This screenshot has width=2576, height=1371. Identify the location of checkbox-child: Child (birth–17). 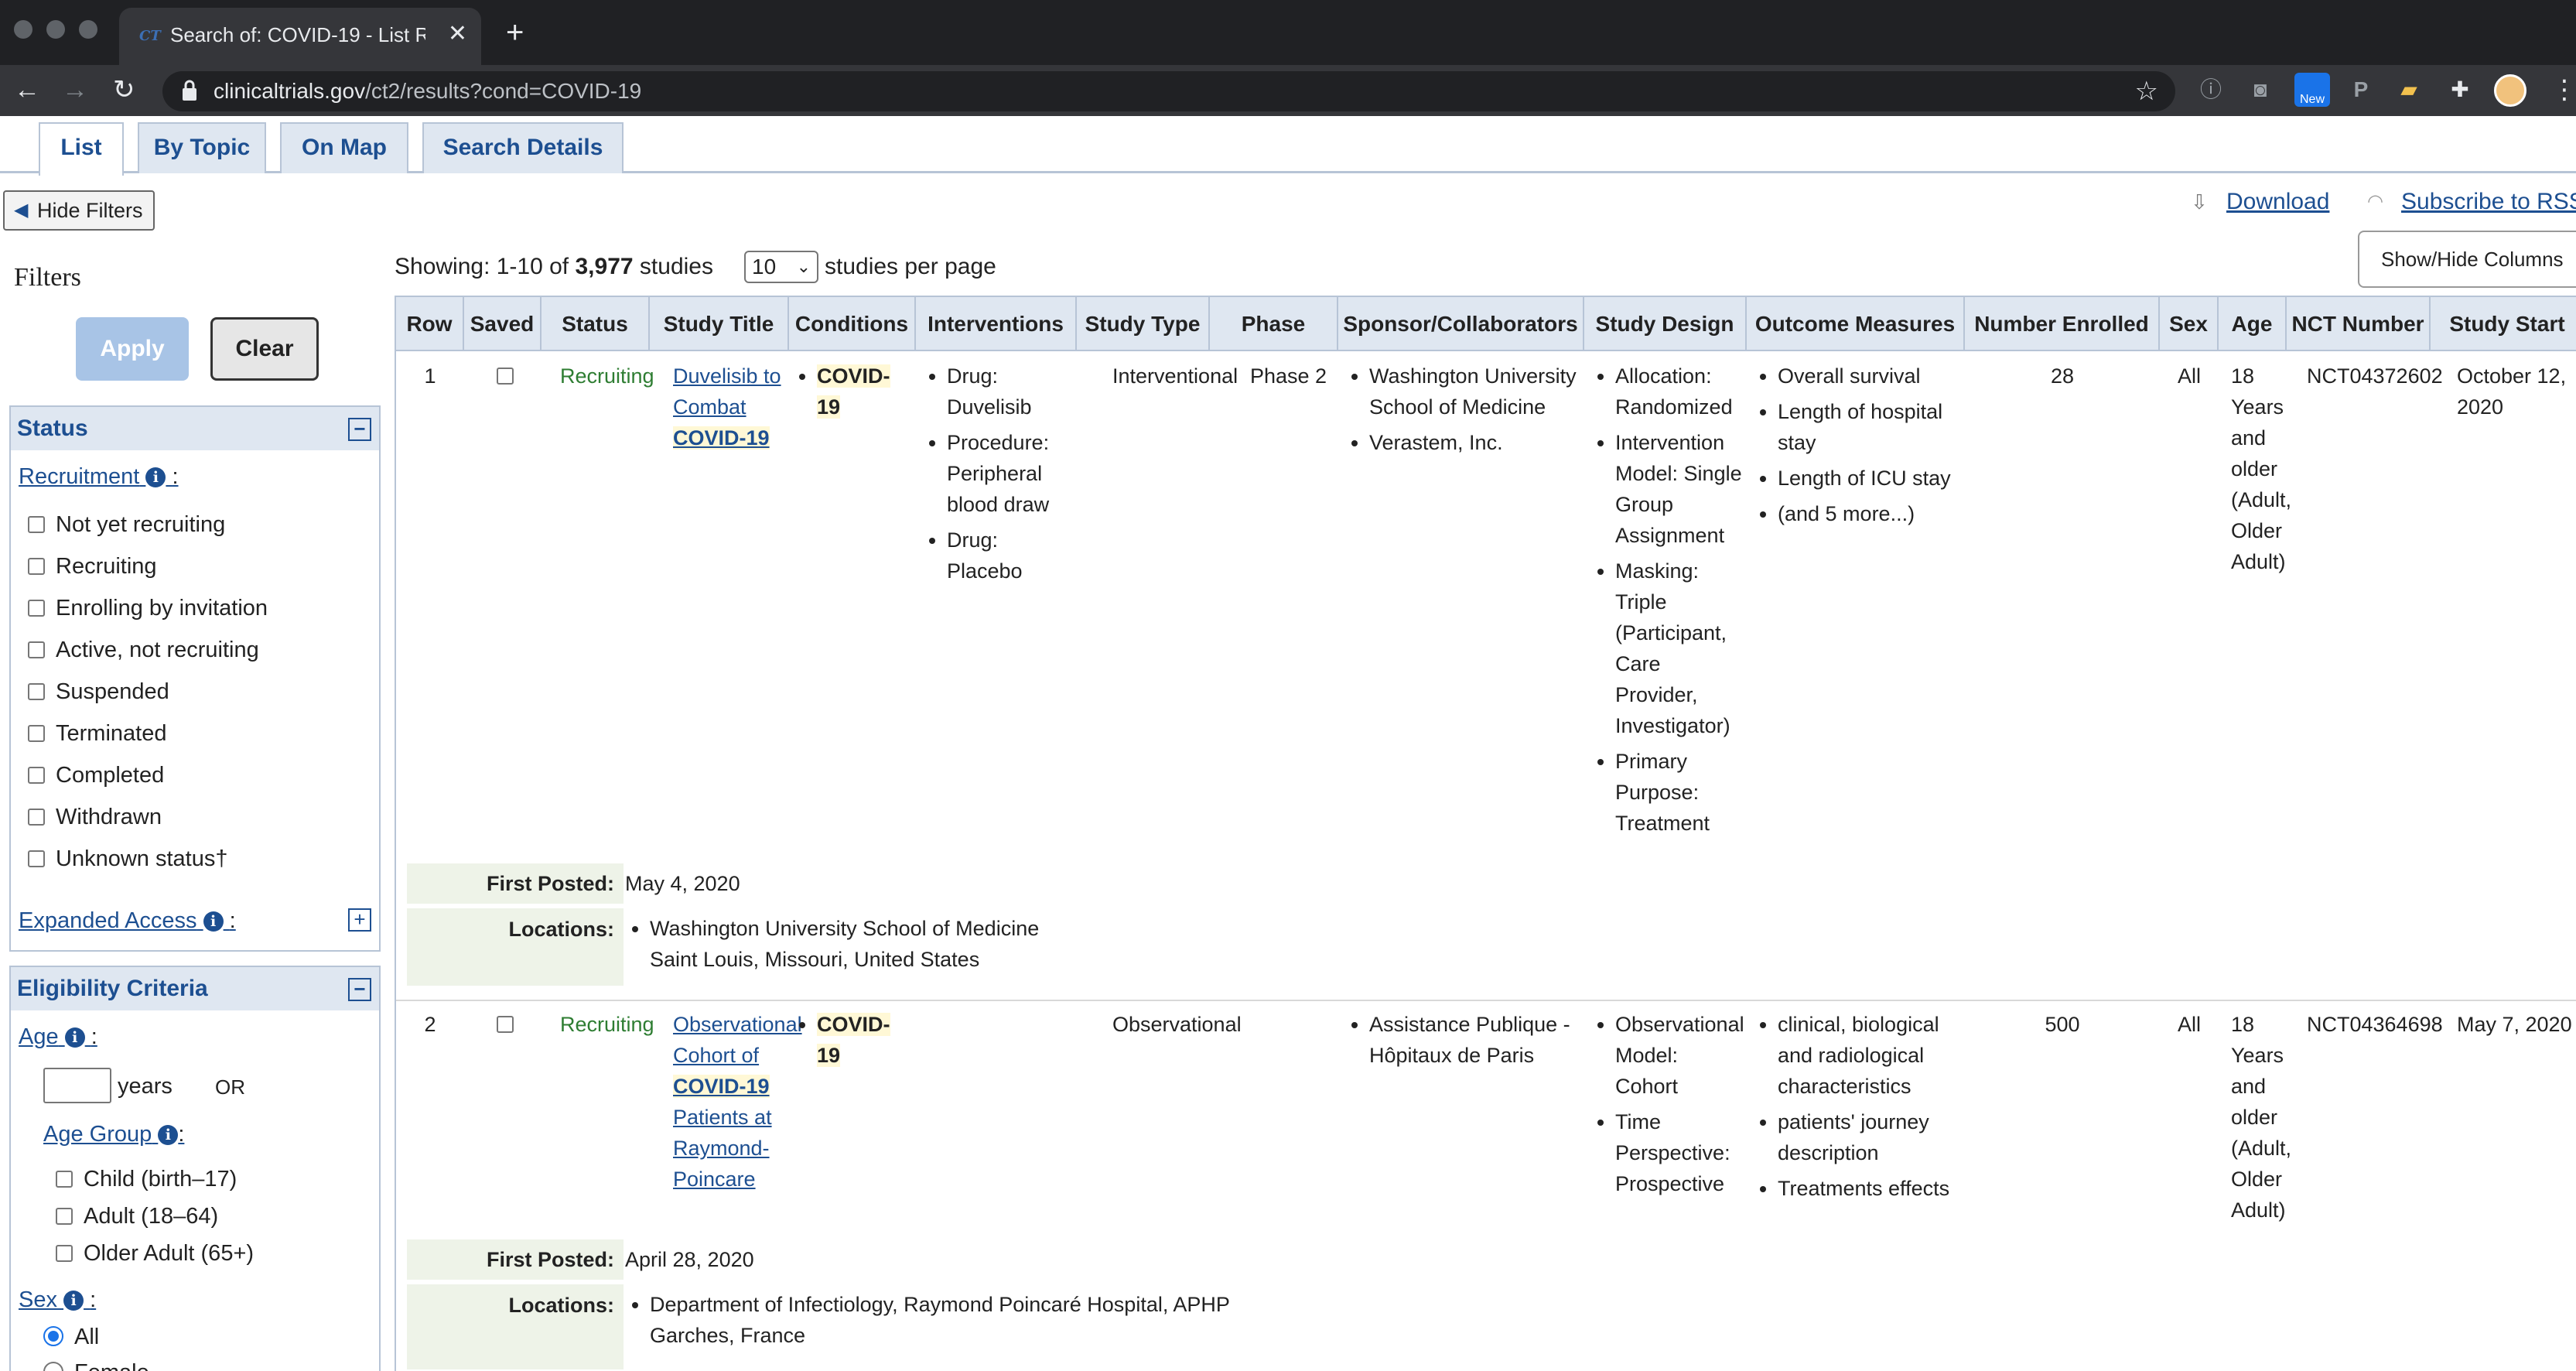
(146, 1179).